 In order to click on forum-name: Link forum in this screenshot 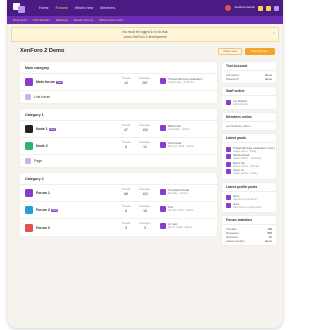, I will do `click(42, 97)`.